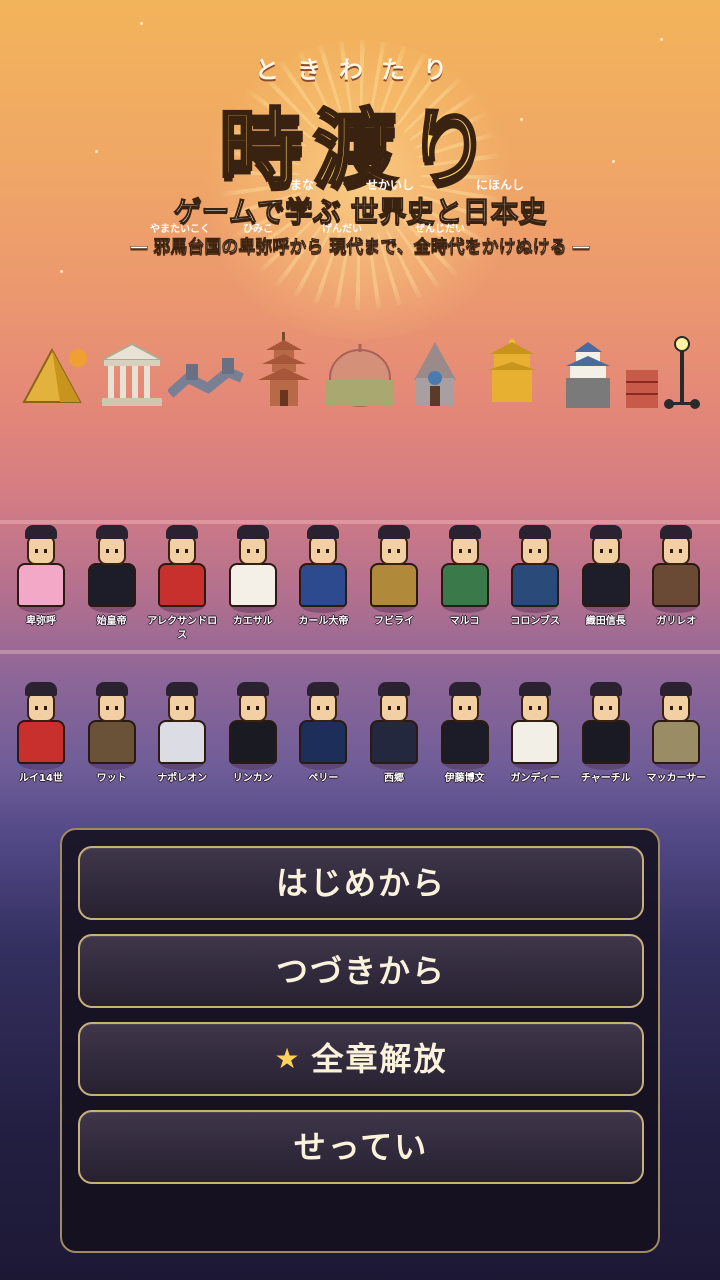 This screenshot has height=1280, width=720. I want to click on character-figure: ルイ14世, so click(41, 729).